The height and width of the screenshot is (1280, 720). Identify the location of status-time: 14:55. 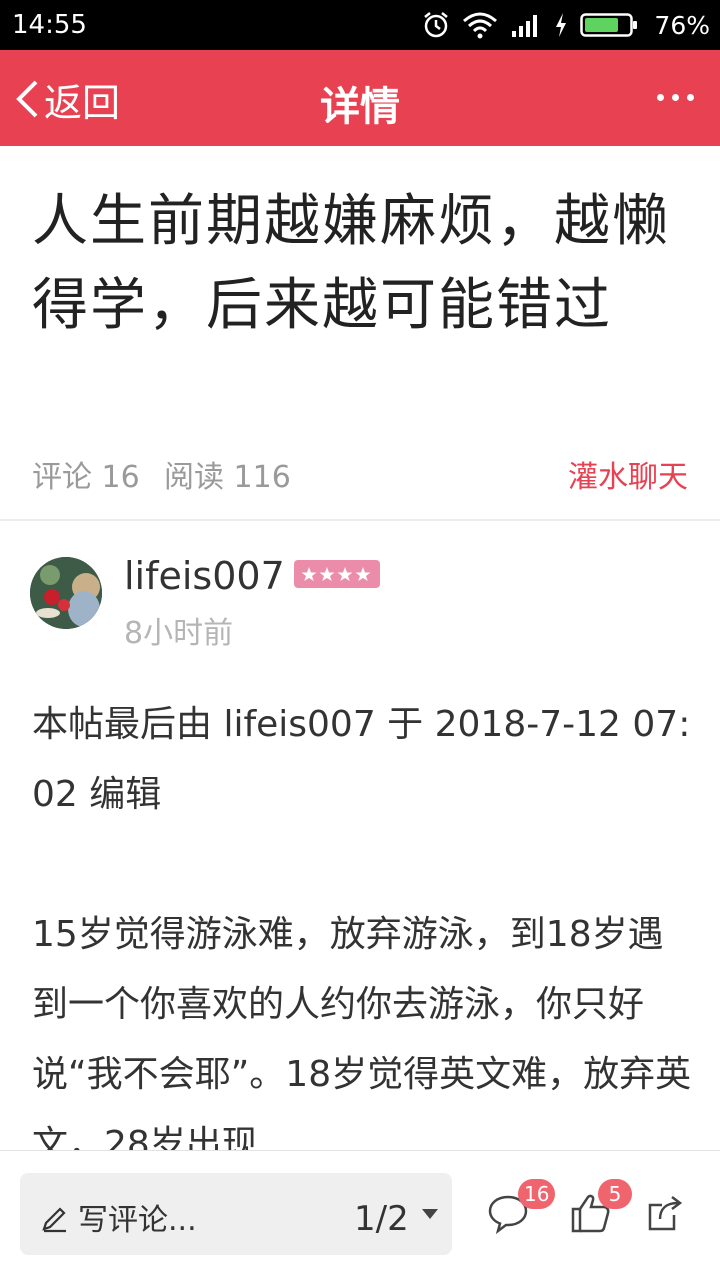
(49, 25).